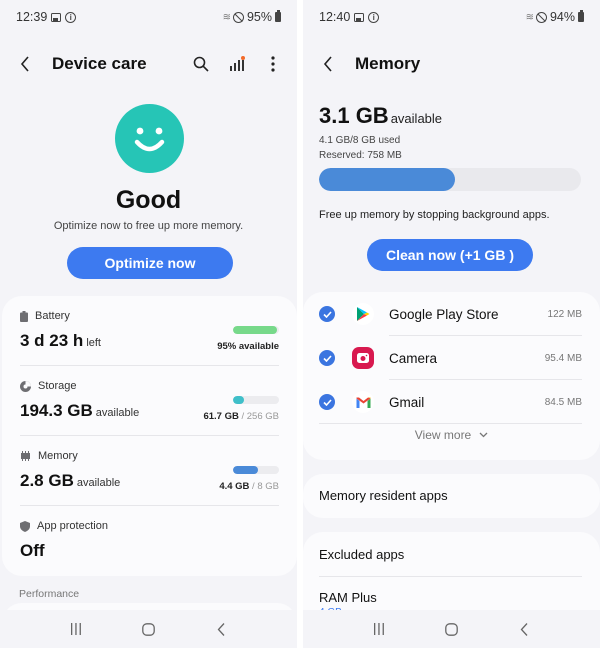  What do you see at coordinates (564, 314) in the screenshot?
I see `app-size: 122 MB` at bounding box center [564, 314].